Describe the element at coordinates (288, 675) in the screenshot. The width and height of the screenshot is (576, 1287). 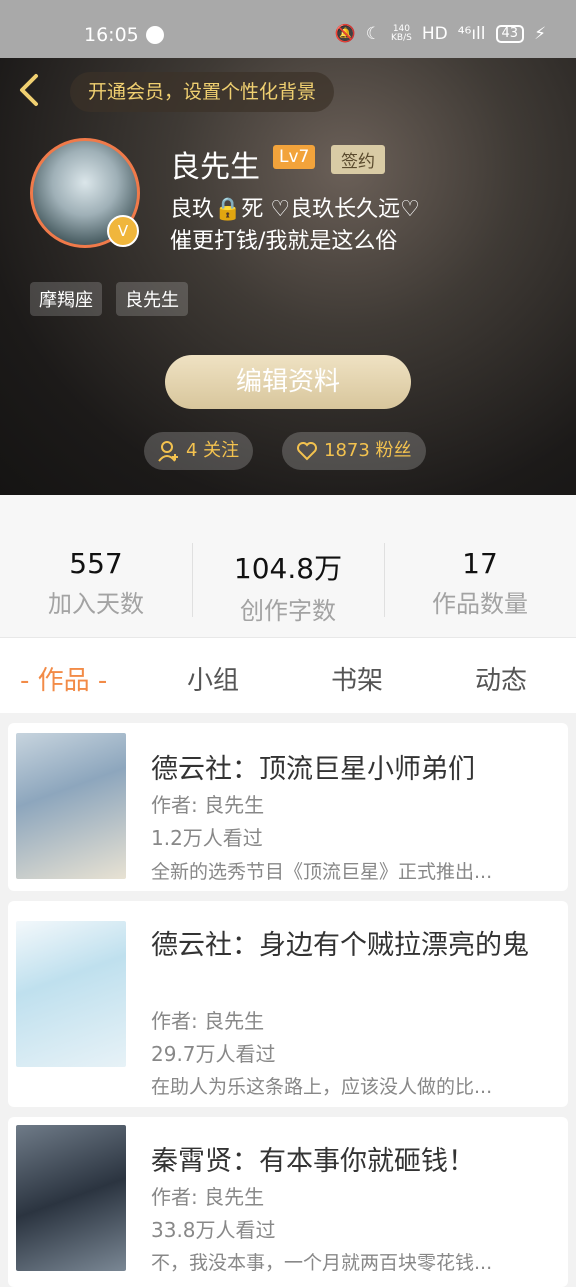
I see `profile-tabs: - 作品 - 小组 书架 动态` at that location.